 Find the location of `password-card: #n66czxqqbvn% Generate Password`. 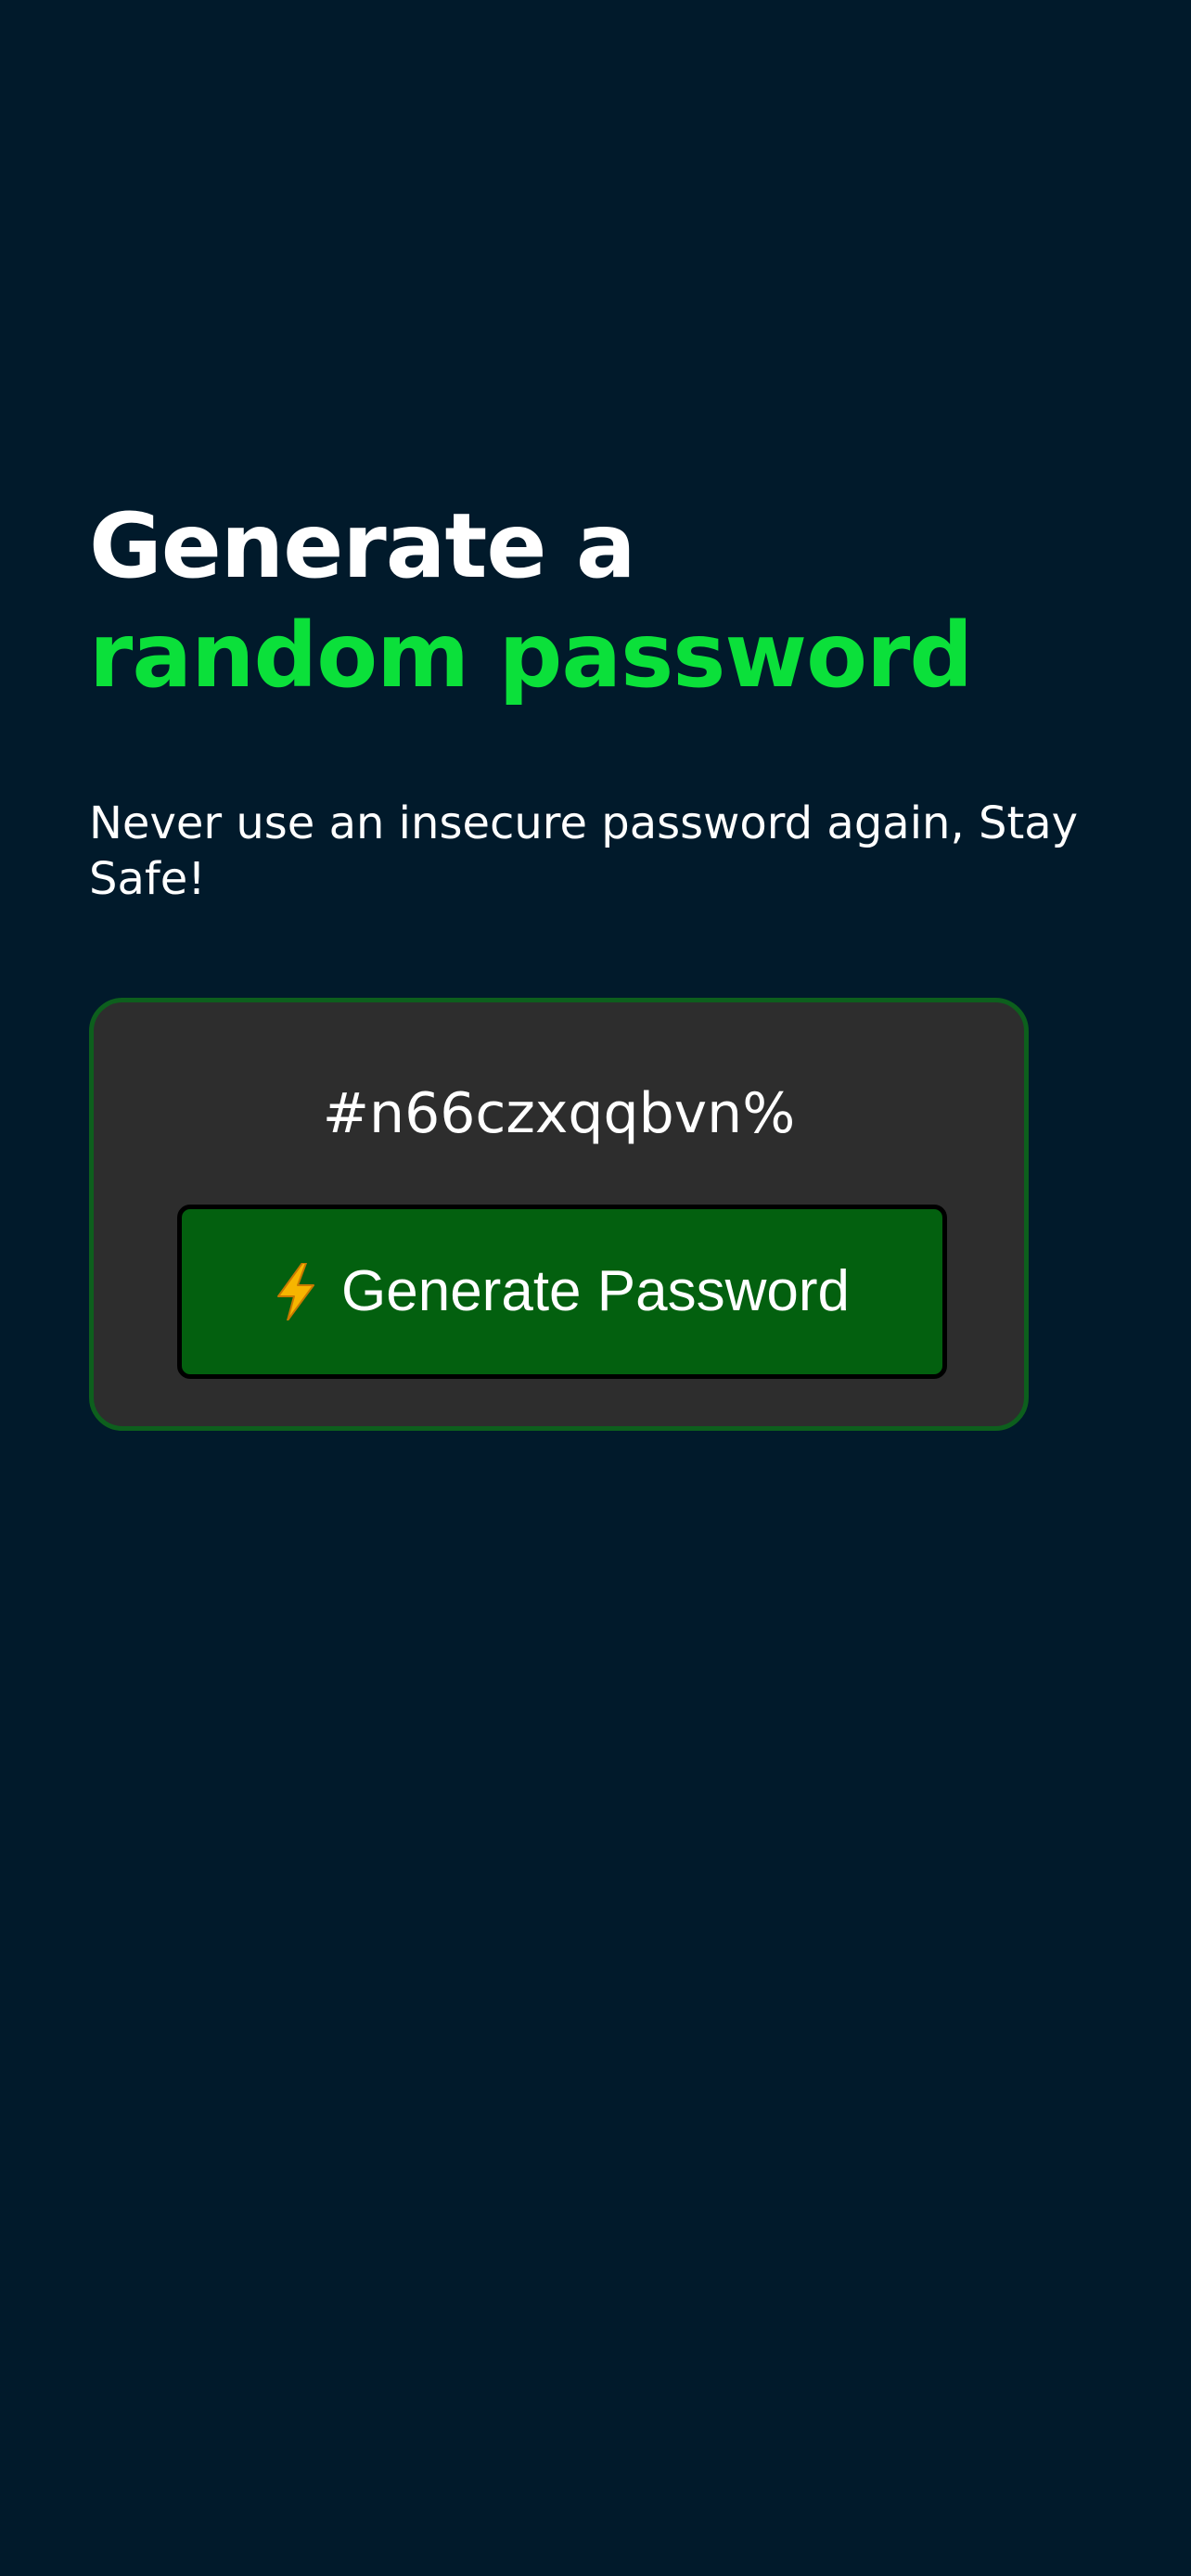

password-card: #n66czxqqbvn% Generate Password is located at coordinates (559, 1214).